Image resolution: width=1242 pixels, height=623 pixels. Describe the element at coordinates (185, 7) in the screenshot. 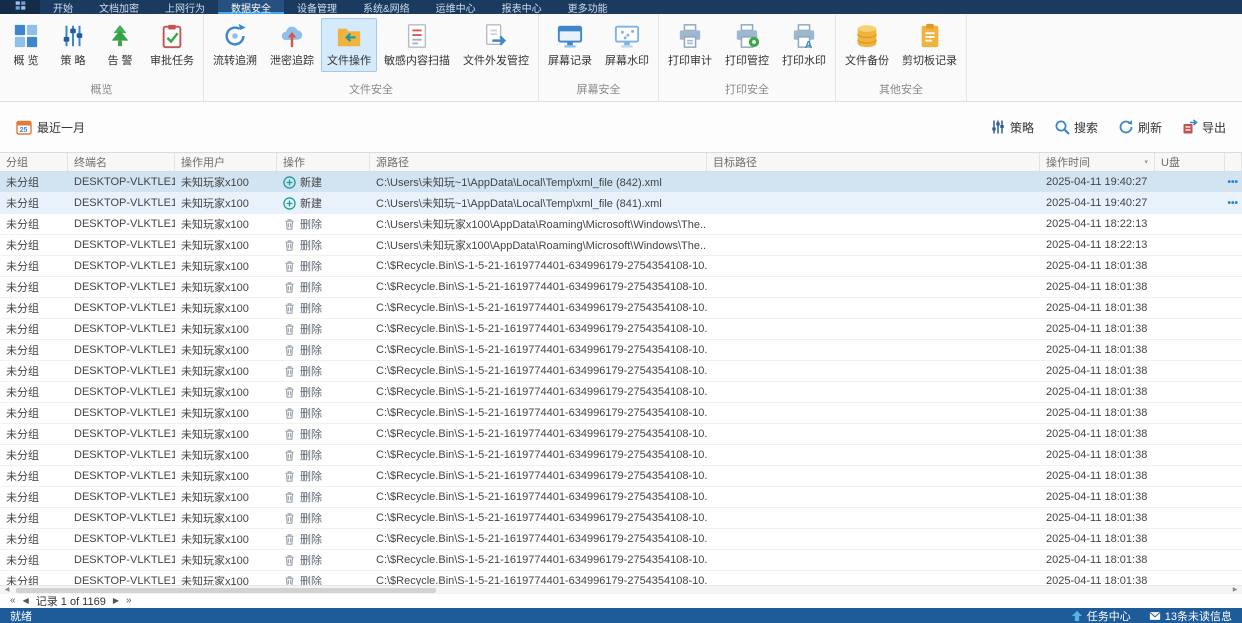

I see `menubar-item: 上网行为` at that location.